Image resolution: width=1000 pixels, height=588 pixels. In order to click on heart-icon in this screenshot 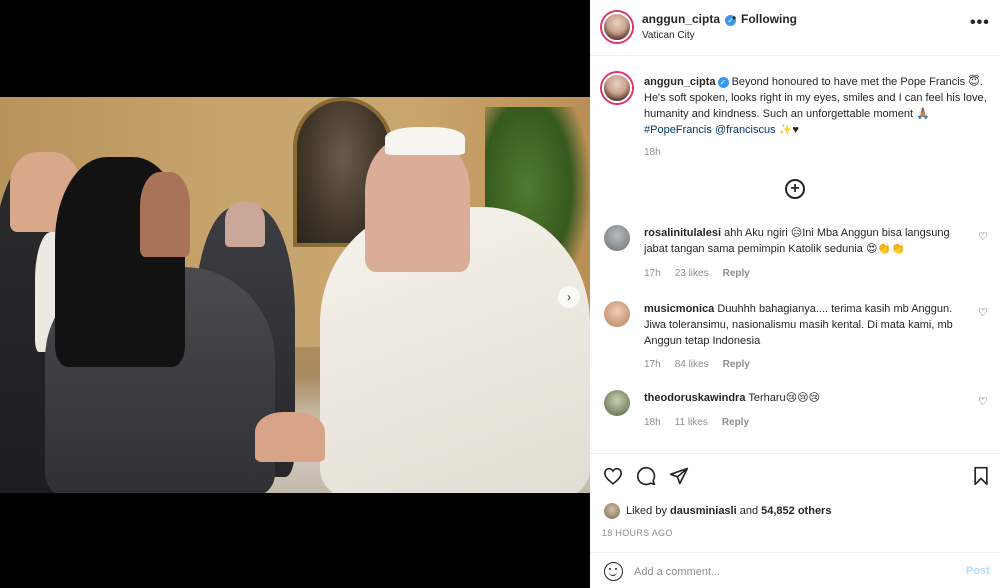, I will do `click(613, 476)`.